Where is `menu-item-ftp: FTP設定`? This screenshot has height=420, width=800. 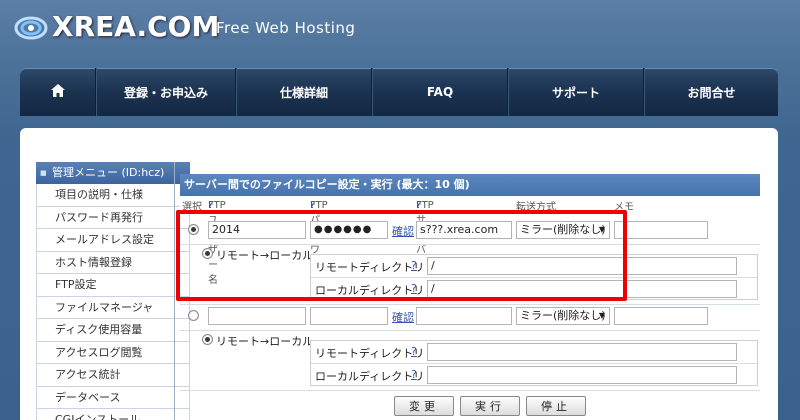
menu-item-ftp: FTP設定 is located at coordinates (113, 285).